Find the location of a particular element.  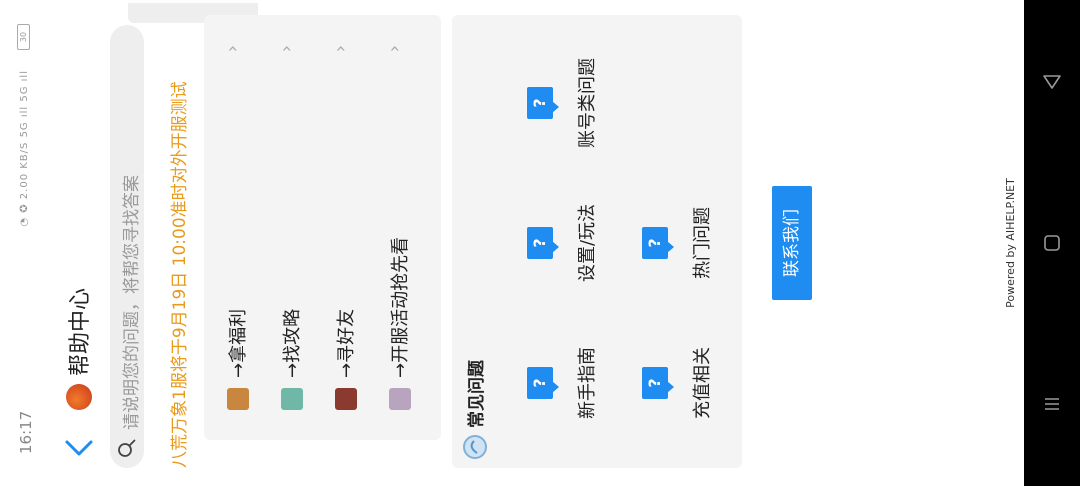

faq-item-recharge: ? 充值相关 is located at coordinates (697, 383).